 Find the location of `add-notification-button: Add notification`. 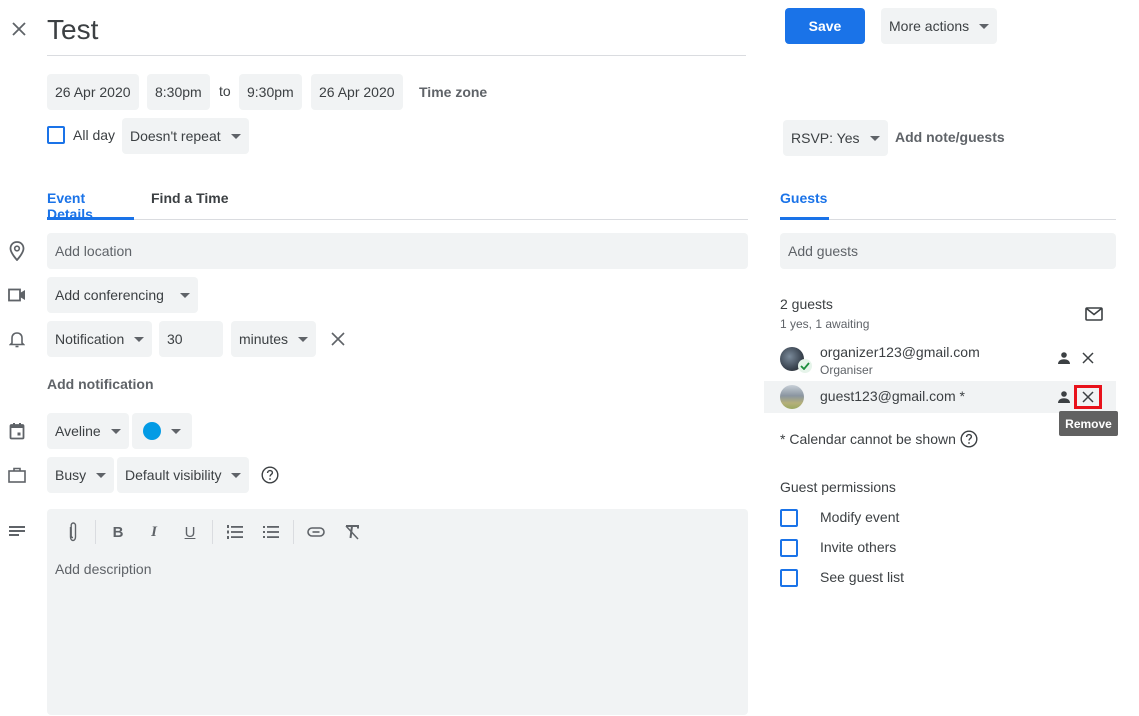

add-notification-button: Add notification is located at coordinates (100, 384).